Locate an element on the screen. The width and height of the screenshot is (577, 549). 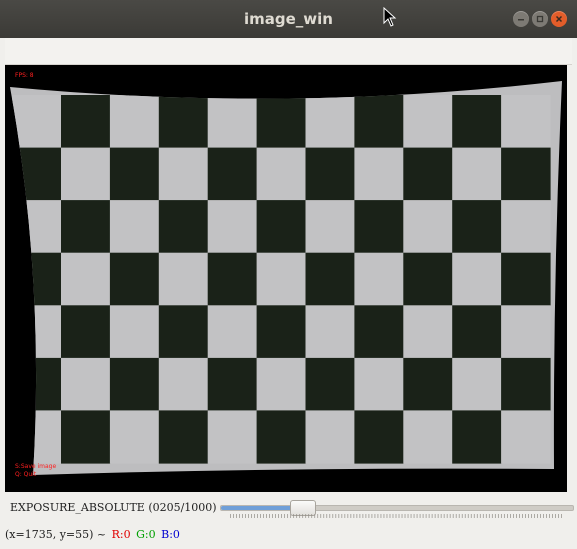
red-value: R:0 is located at coordinates (121, 534).